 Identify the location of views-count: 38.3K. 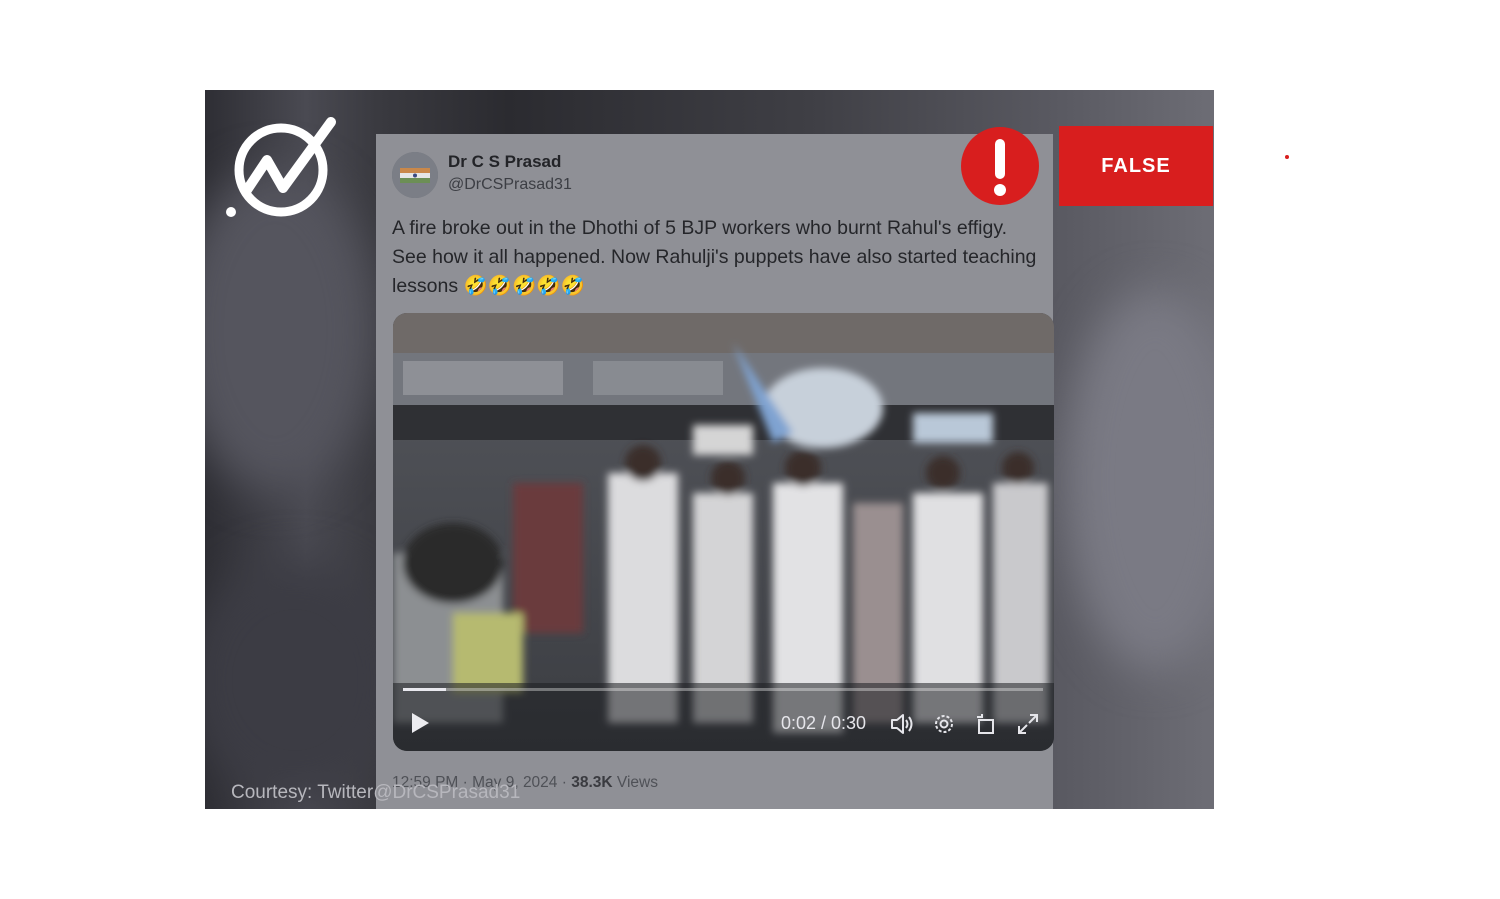
(592, 782).